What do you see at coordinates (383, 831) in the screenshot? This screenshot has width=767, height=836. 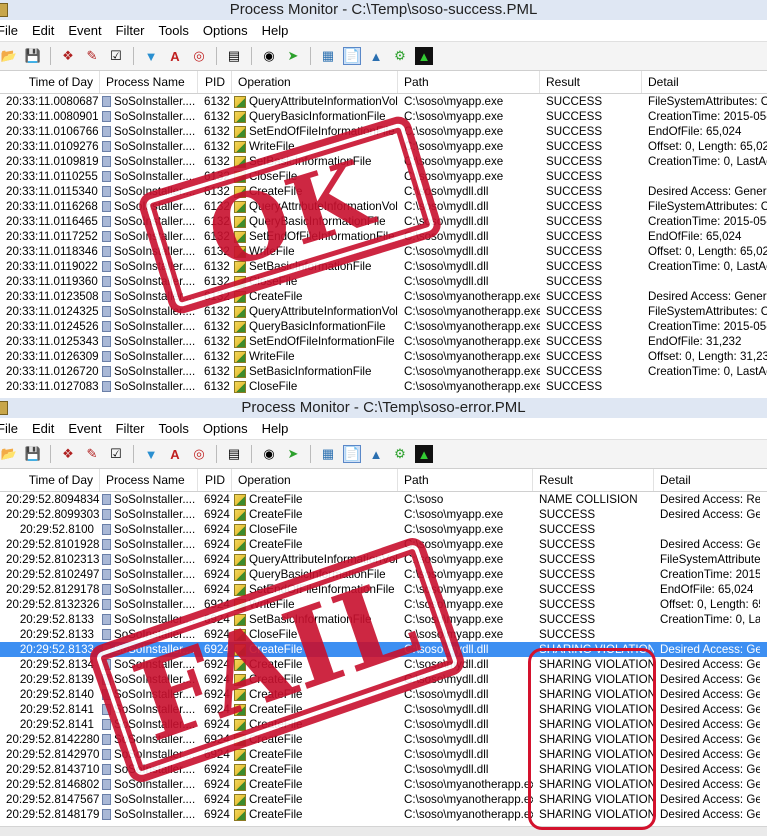 I see `horizontal-scrollbar` at bounding box center [383, 831].